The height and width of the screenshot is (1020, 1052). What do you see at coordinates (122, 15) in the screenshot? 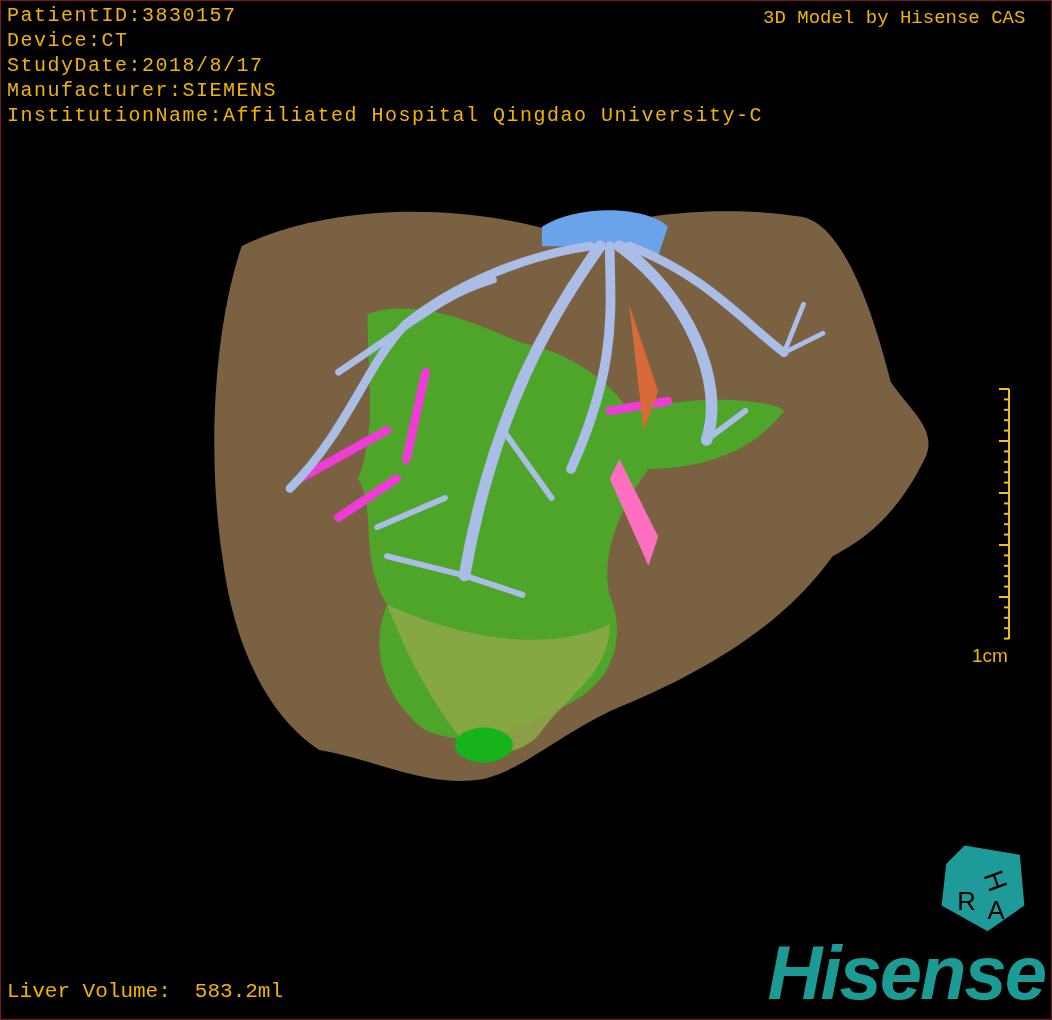
I see `patient-info-text: PatientID:3830157` at bounding box center [122, 15].